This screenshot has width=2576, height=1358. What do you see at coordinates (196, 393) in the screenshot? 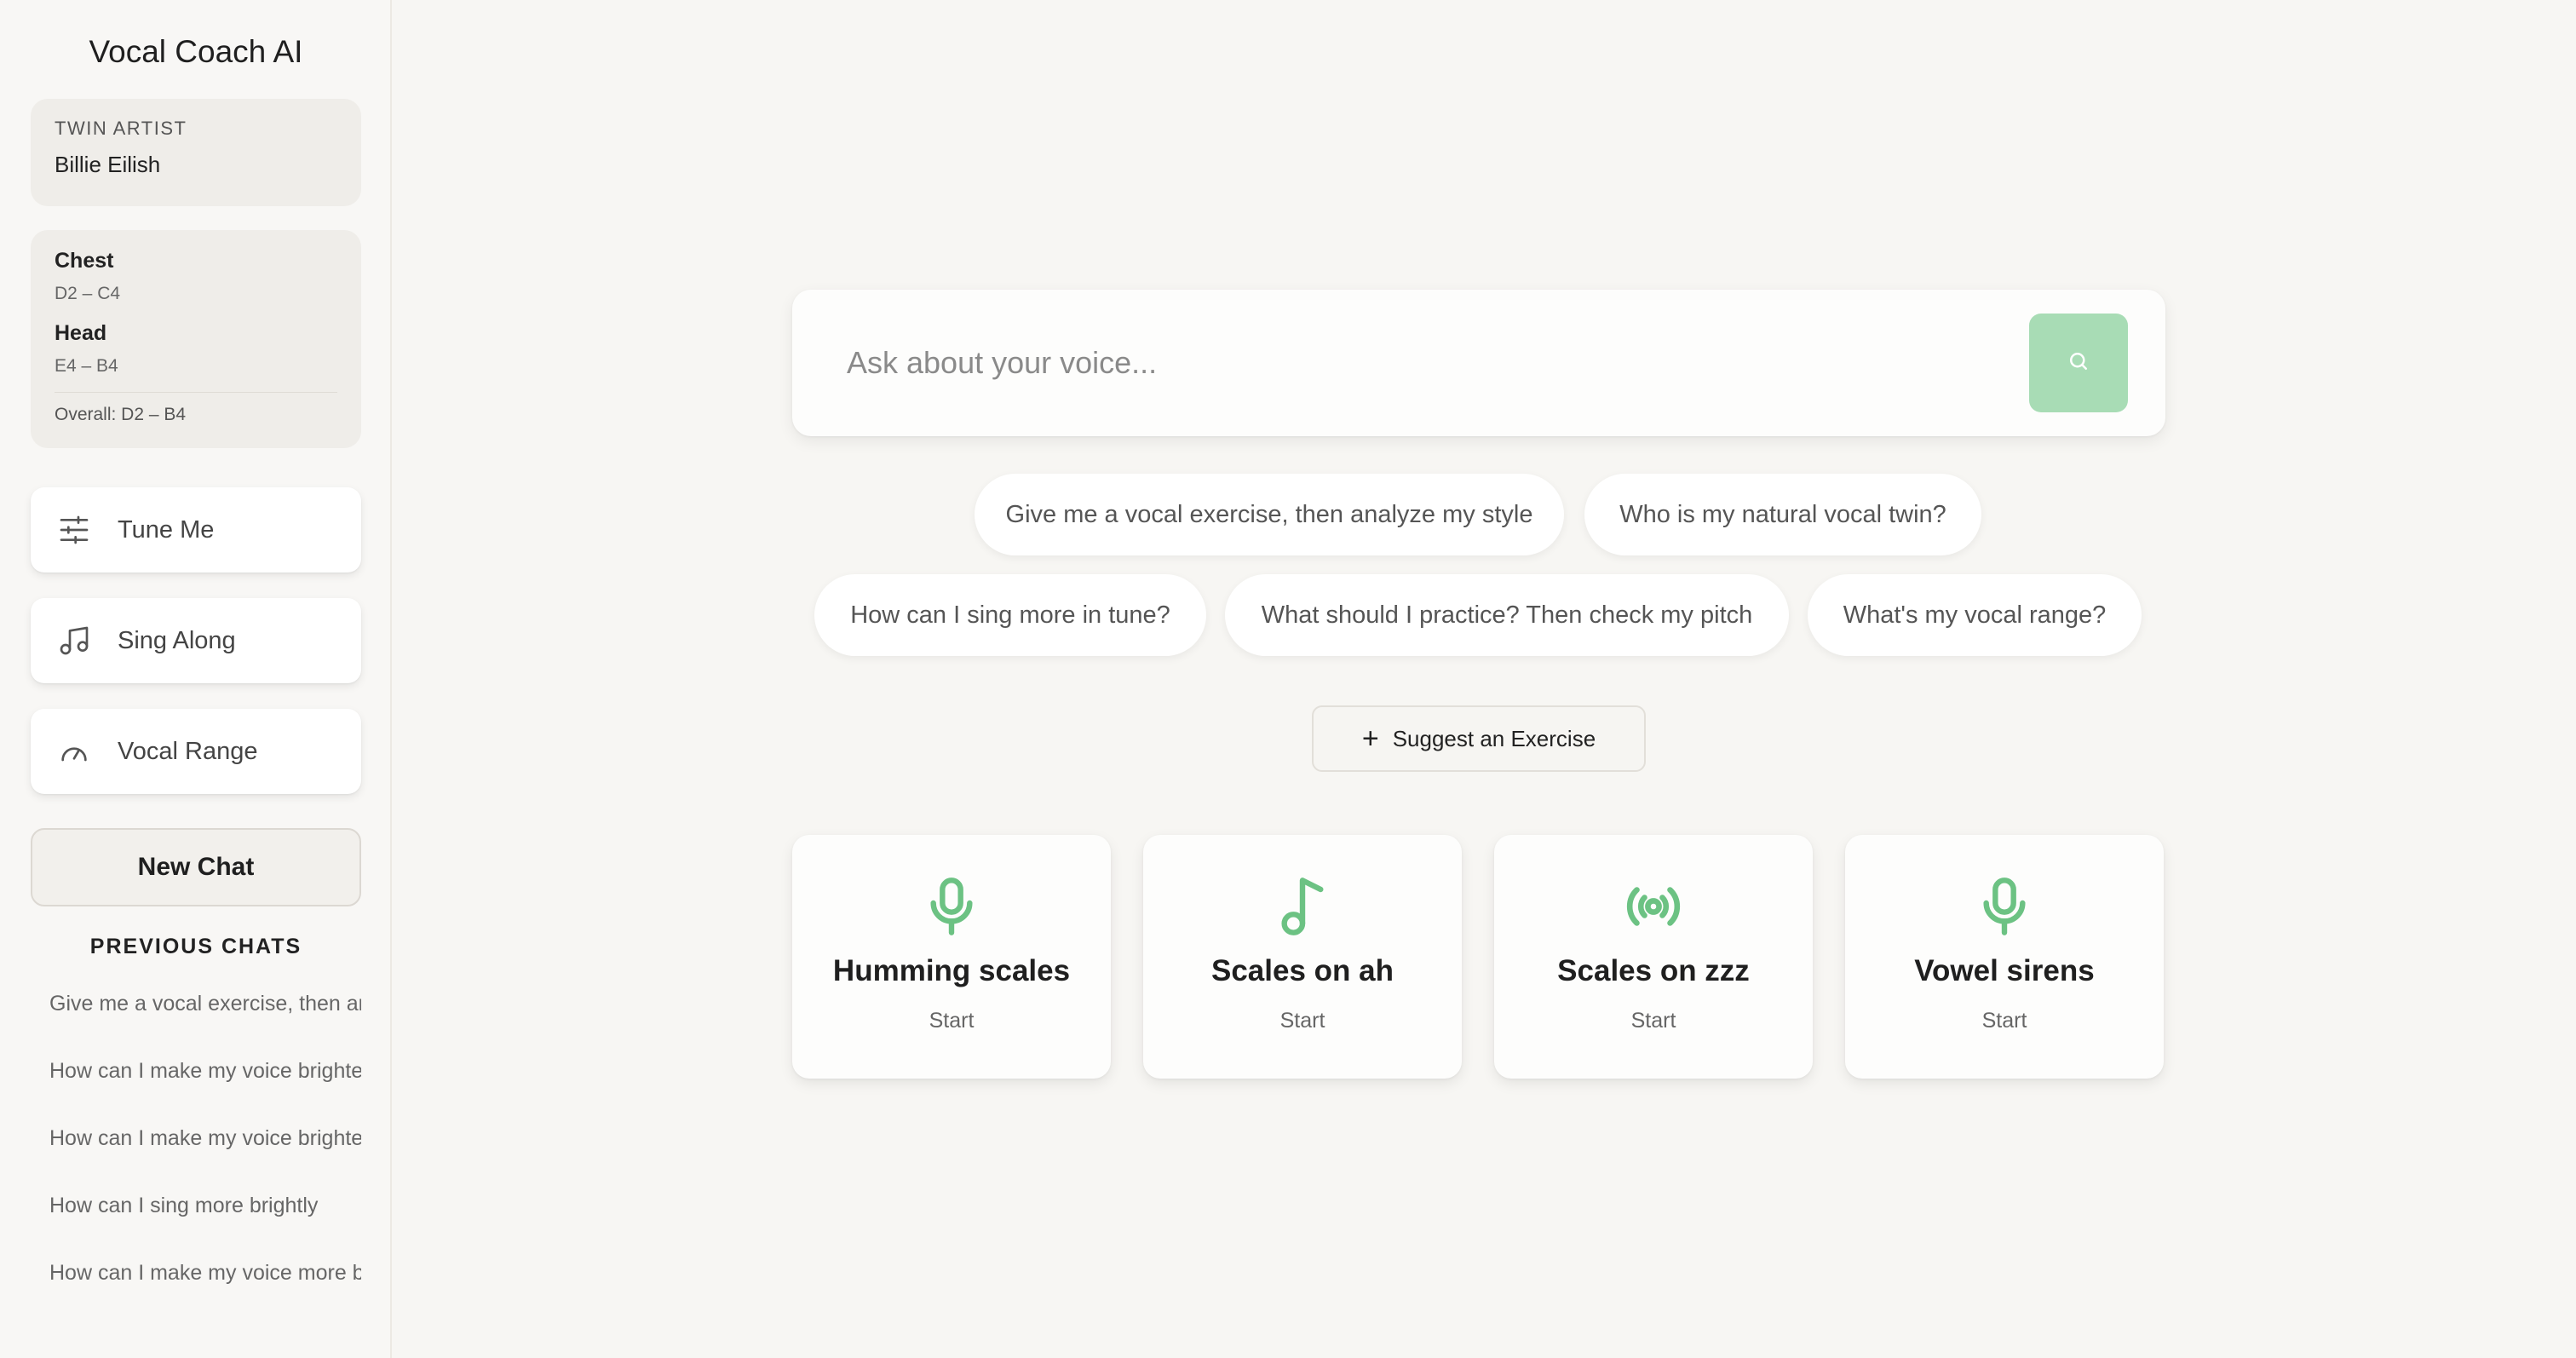
I see `range-divider` at bounding box center [196, 393].